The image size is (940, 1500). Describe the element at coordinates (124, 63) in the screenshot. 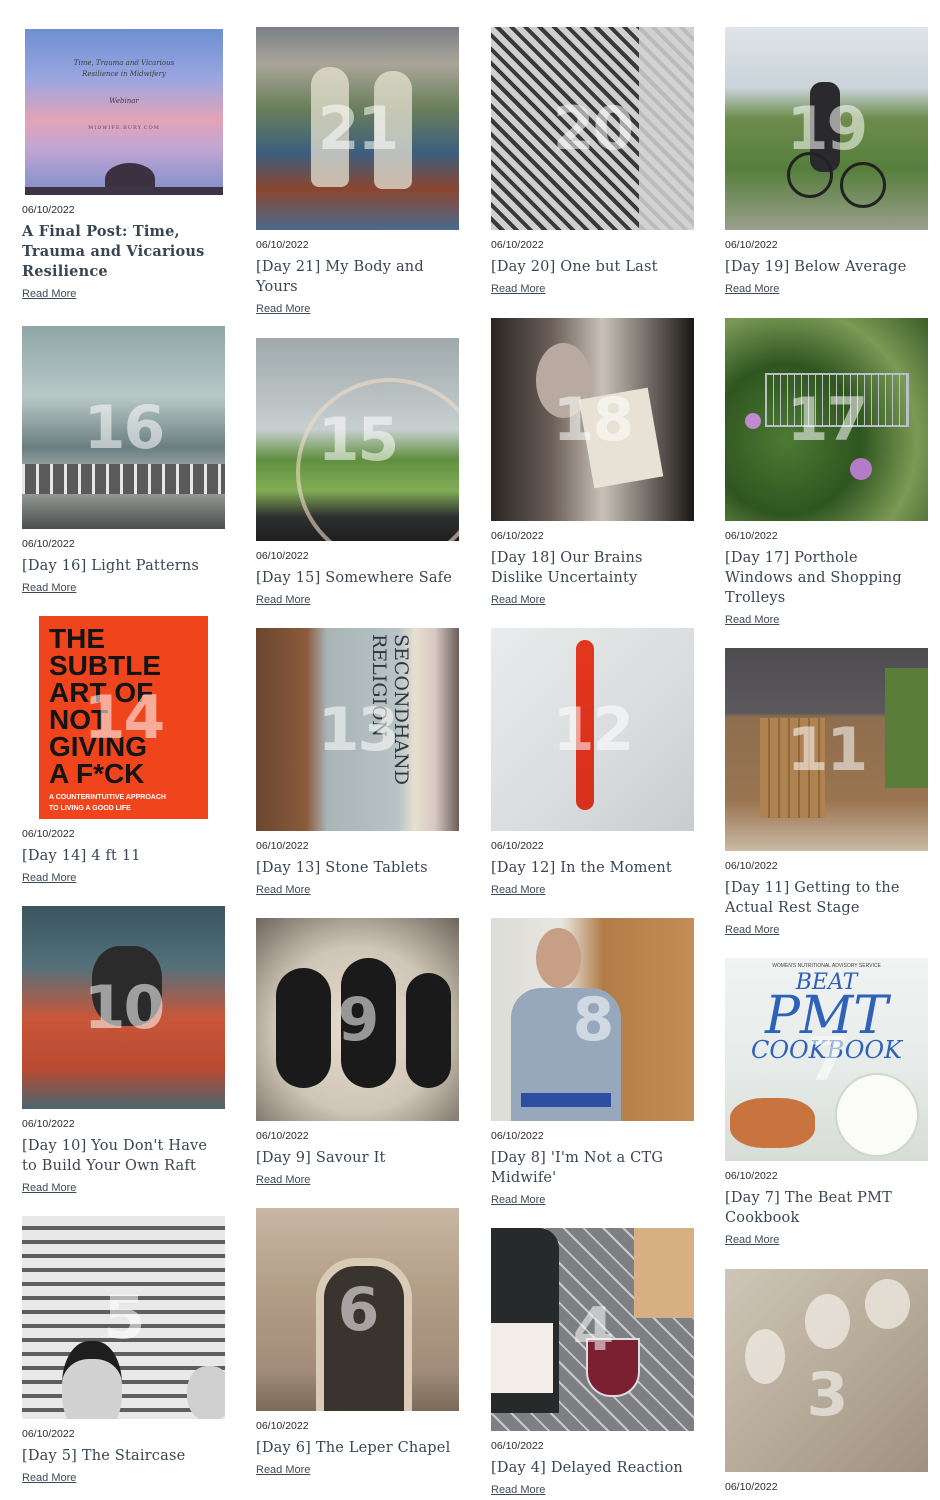

I see `thumbnail-title-line: Time, Trauma and Vicarious` at that location.